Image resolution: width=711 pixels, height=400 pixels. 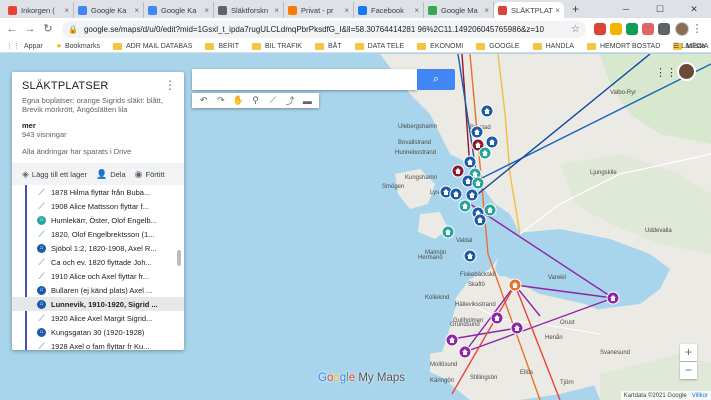 I want to click on chrome-extension-icon, so click(x=632, y=29).